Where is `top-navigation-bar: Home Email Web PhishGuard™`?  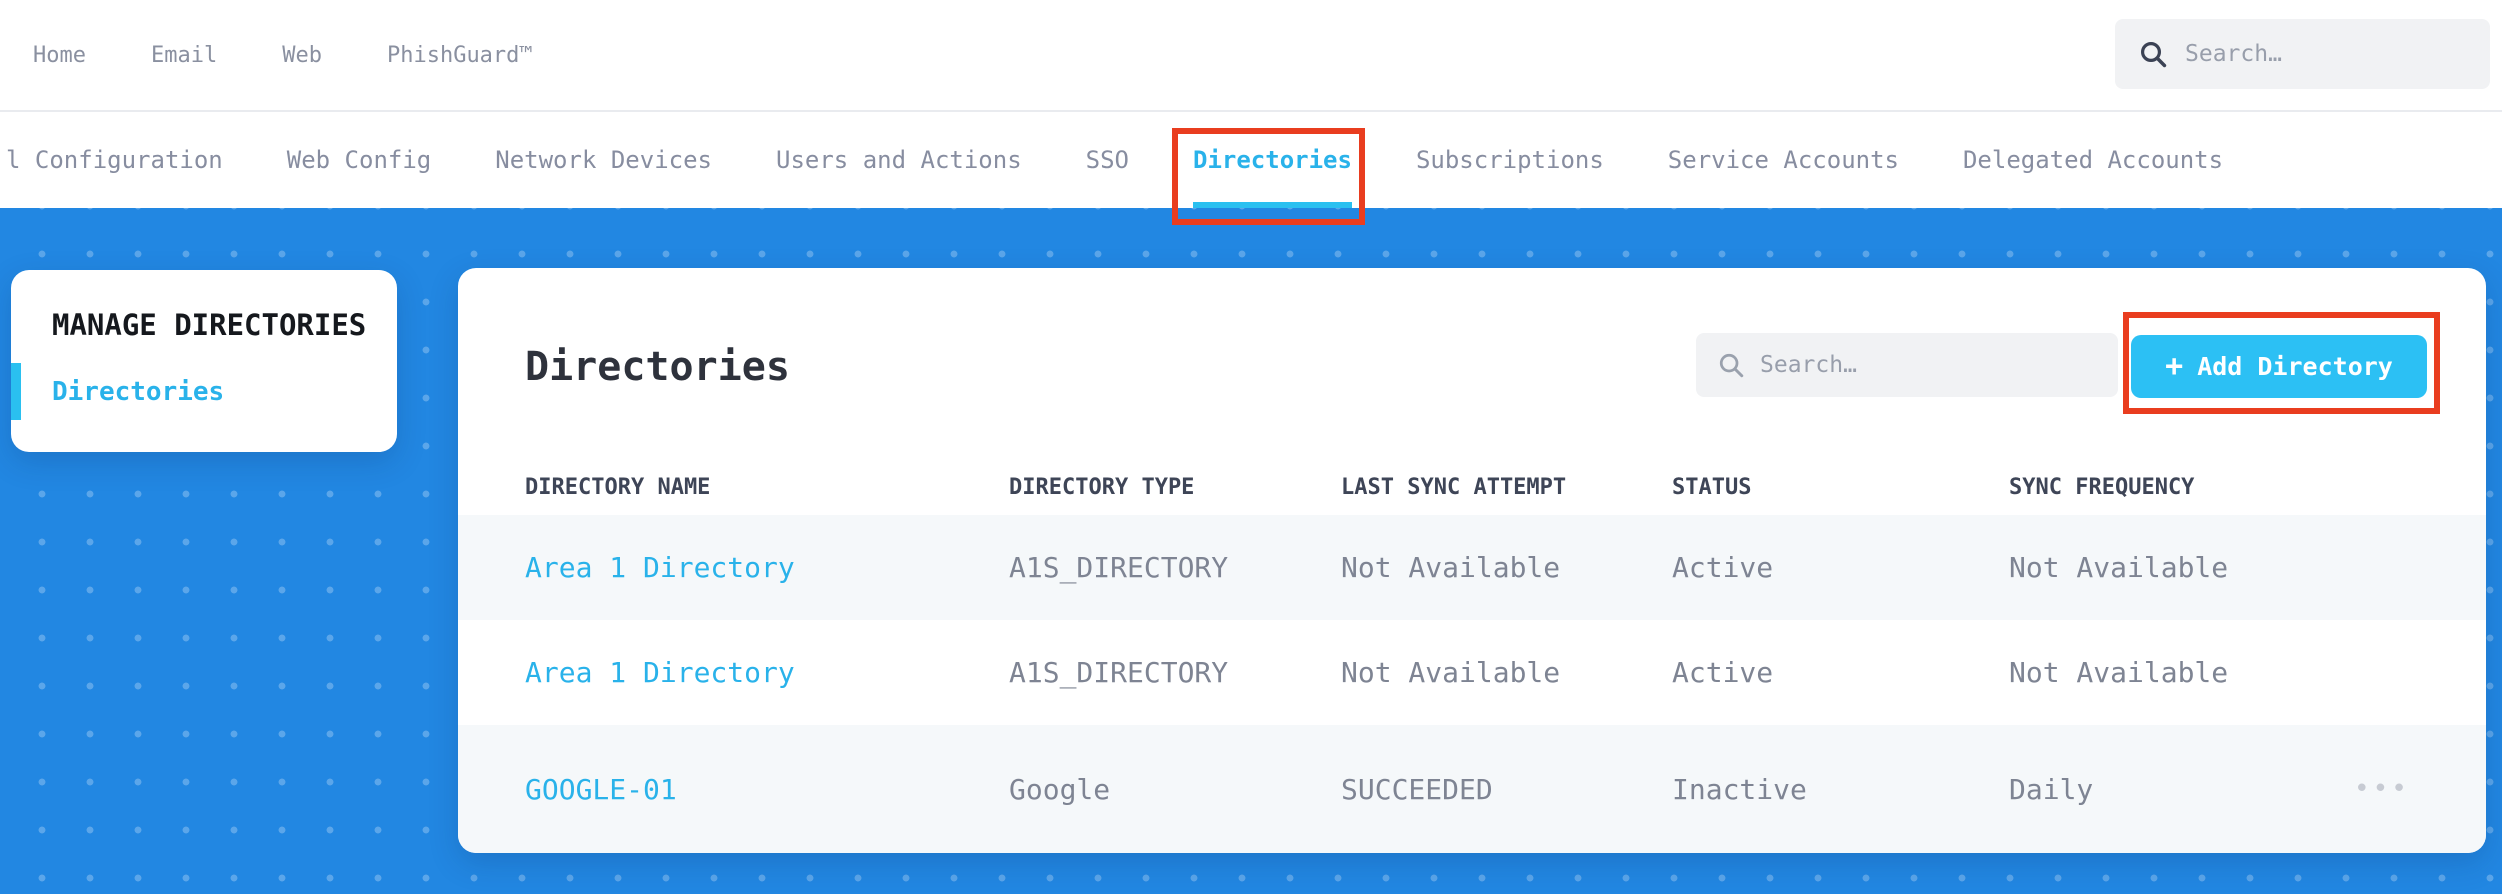
top-navigation-bar: Home Email Web PhishGuard™ is located at coordinates (1251, 55).